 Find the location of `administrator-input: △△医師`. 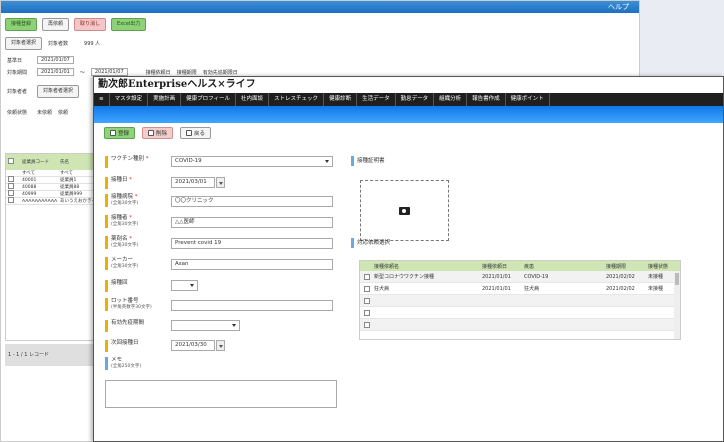

administrator-input: △△医師 is located at coordinates (252, 222).